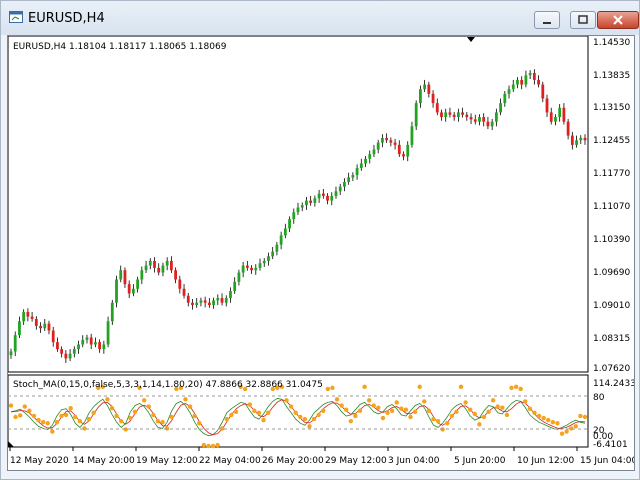 The height and width of the screenshot is (480, 640). What do you see at coordinates (614, 414) in the screenshot?
I see `indicator-axis: 114.2433 80 20 0.00 -6.4101` at bounding box center [614, 414].